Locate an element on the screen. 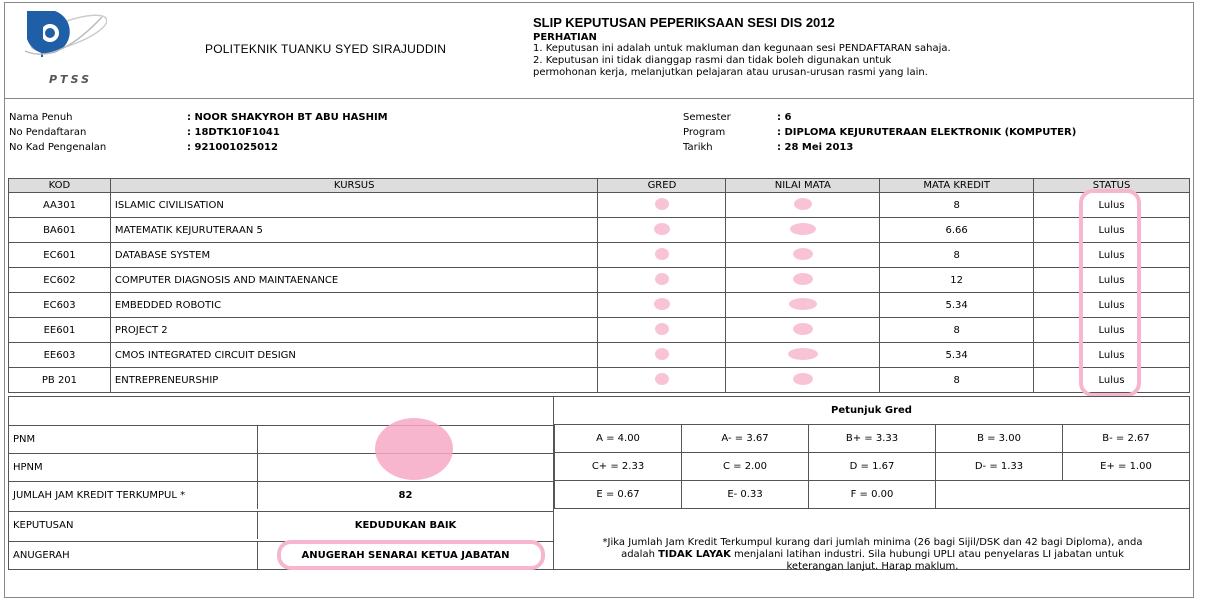  ic-value: : 921001025012 is located at coordinates (232, 147).